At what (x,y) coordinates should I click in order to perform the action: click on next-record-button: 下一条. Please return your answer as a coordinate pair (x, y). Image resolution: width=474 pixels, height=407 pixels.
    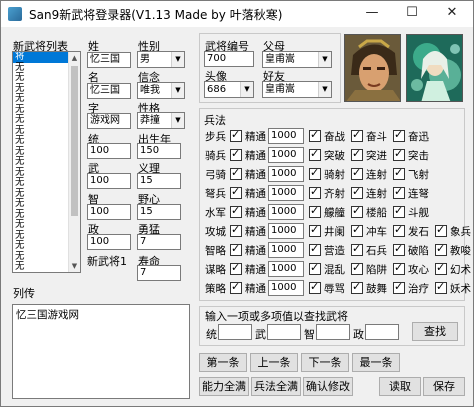
    Looking at the image, I should click on (325, 362).